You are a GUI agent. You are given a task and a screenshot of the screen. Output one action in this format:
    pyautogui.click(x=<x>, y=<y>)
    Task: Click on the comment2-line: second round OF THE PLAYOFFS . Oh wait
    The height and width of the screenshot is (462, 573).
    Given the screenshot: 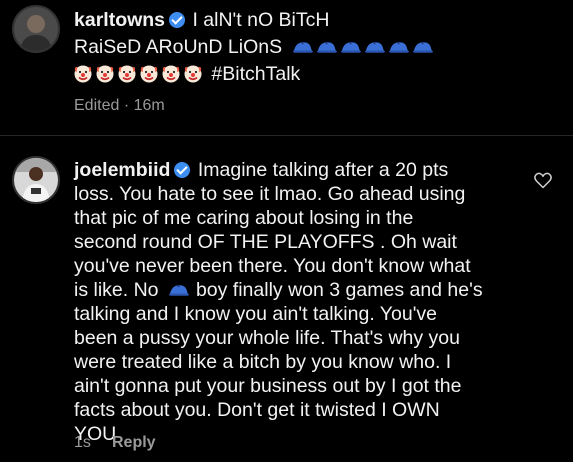 What is the action you would take?
    pyautogui.click(x=265, y=242)
    